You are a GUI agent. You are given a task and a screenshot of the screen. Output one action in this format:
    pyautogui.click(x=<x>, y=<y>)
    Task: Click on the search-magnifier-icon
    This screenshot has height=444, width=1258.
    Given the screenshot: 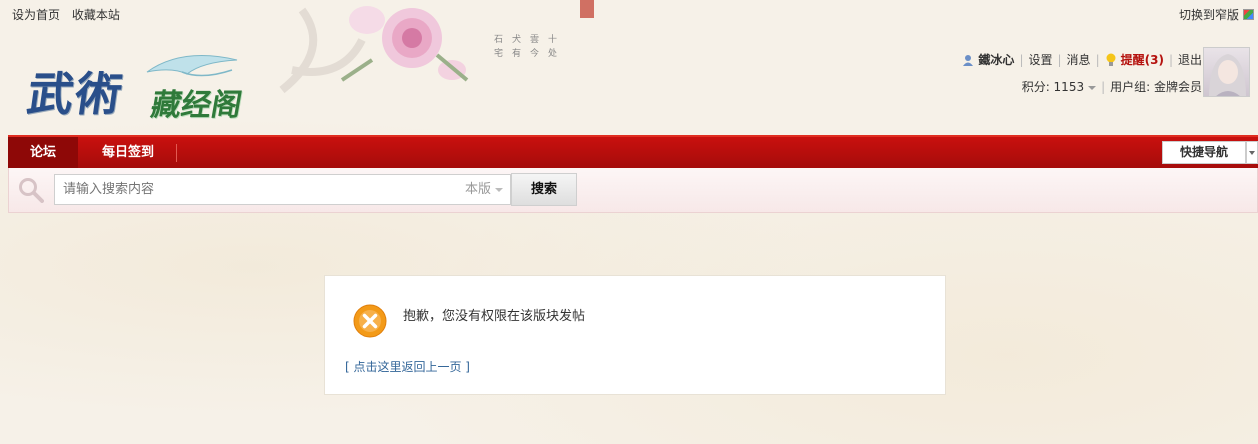 What is the action you would take?
    pyautogui.click(x=31, y=190)
    